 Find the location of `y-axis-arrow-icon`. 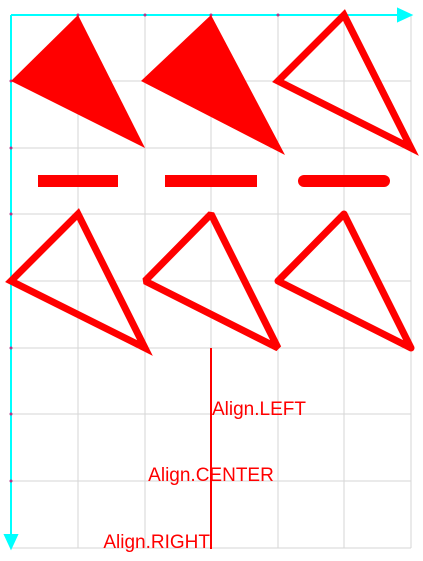

y-axis-arrow-icon is located at coordinates (11, 542).